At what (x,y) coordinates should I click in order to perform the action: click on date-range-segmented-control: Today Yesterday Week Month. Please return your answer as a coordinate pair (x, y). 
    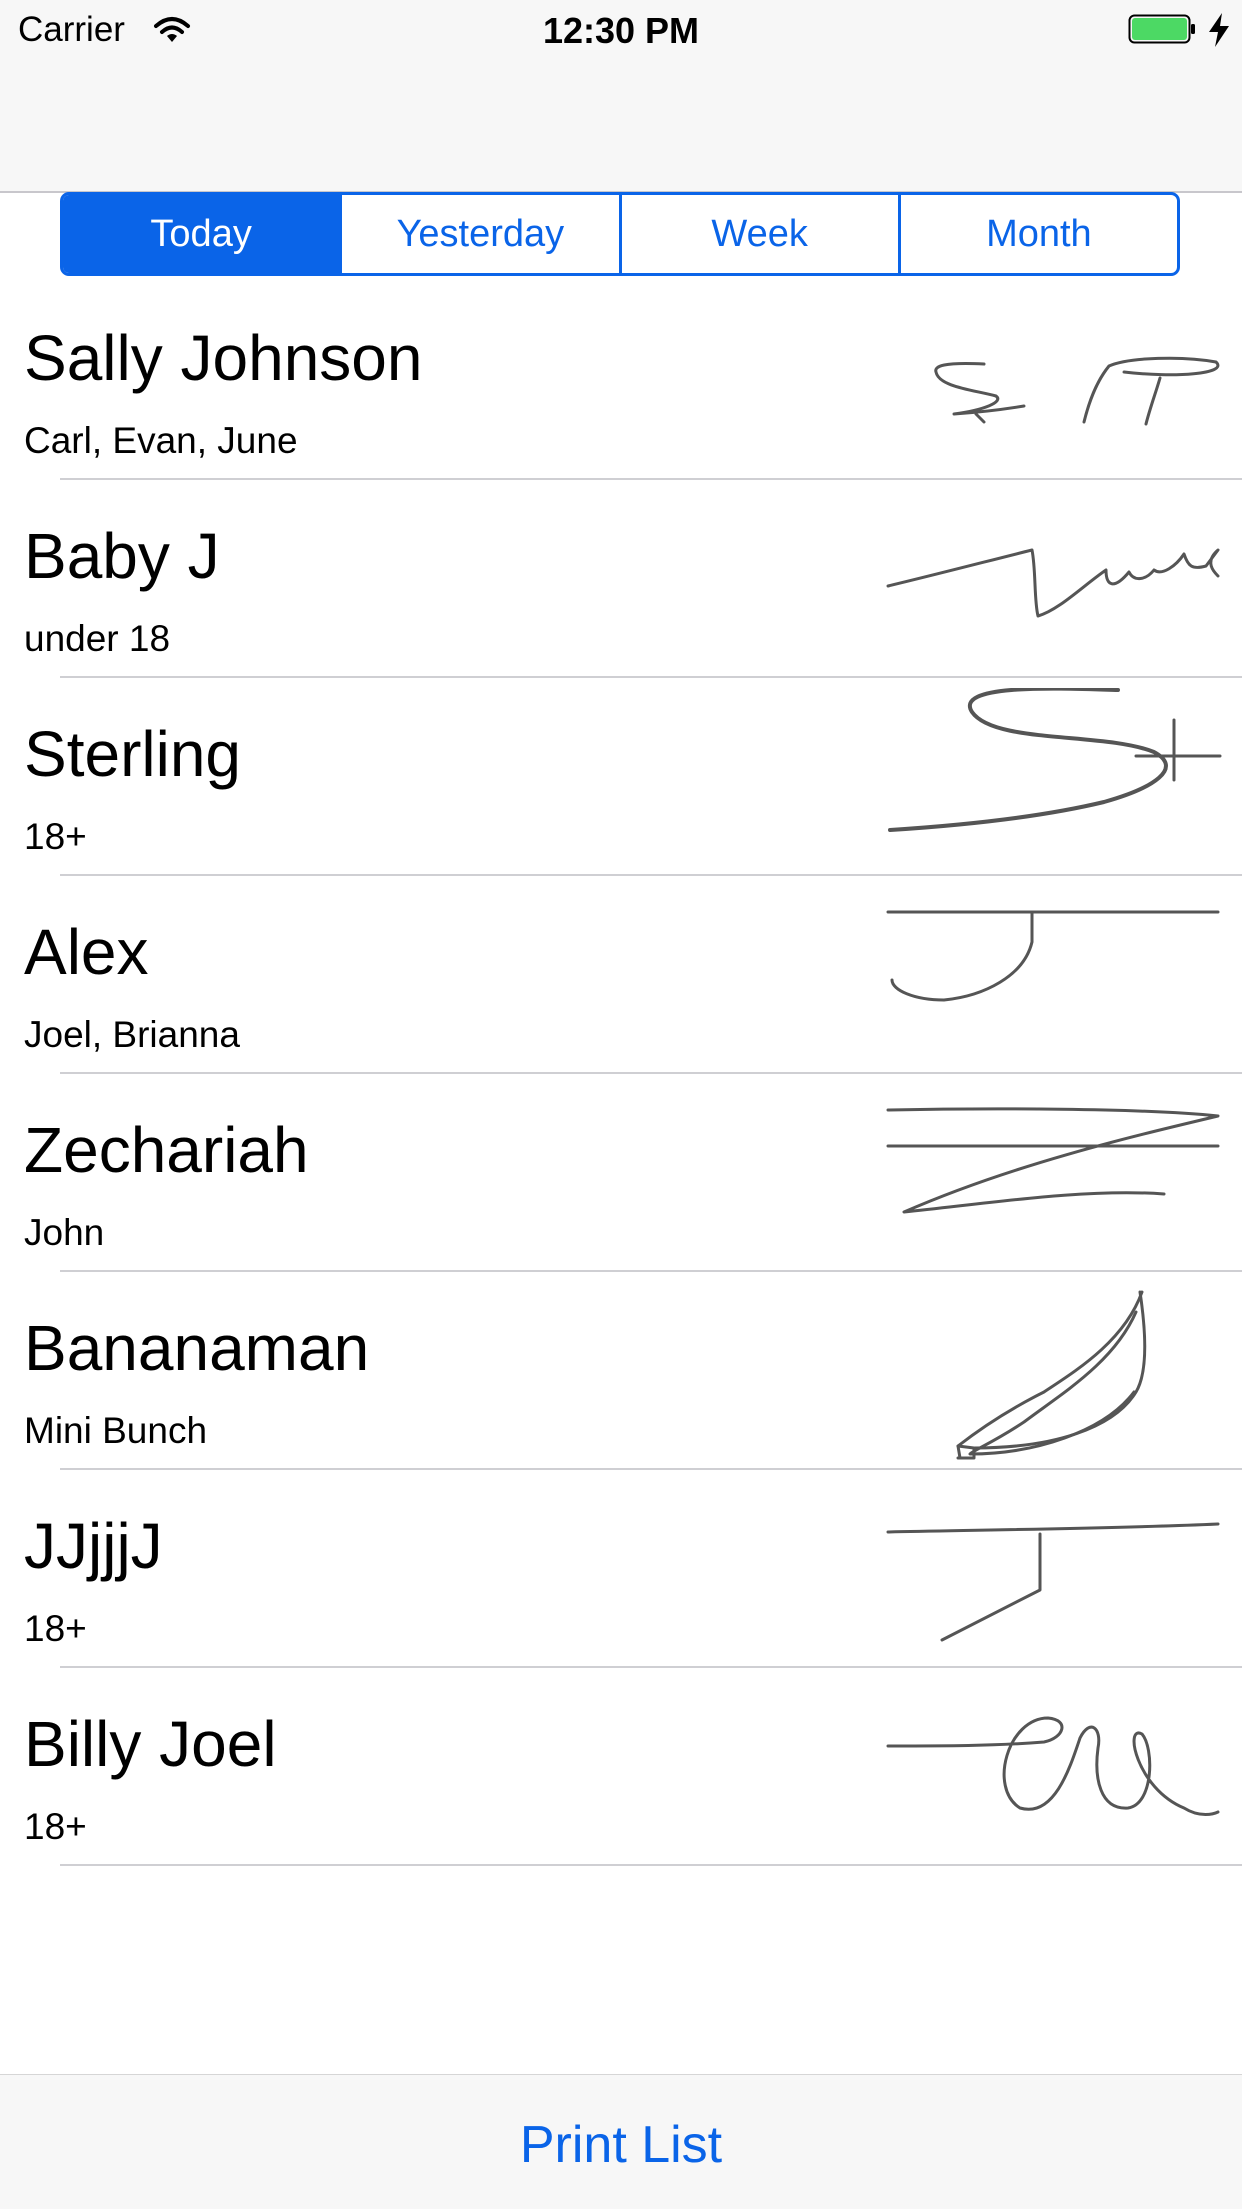
    Looking at the image, I should click on (620, 234).